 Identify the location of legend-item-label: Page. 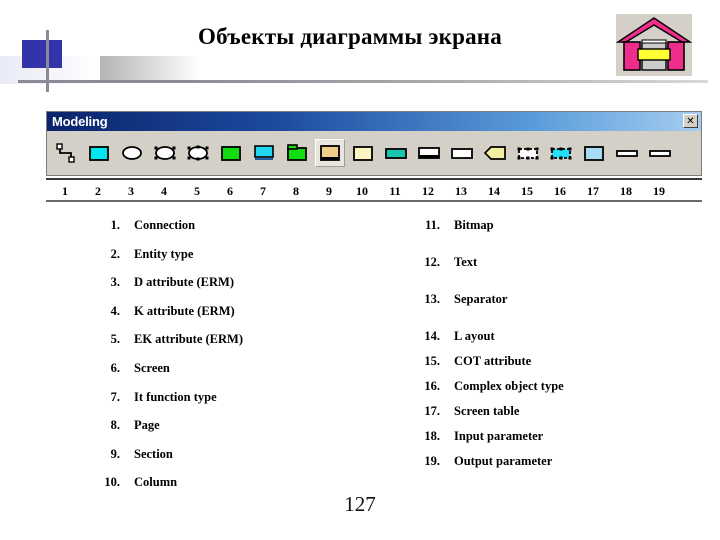
(147, 425).